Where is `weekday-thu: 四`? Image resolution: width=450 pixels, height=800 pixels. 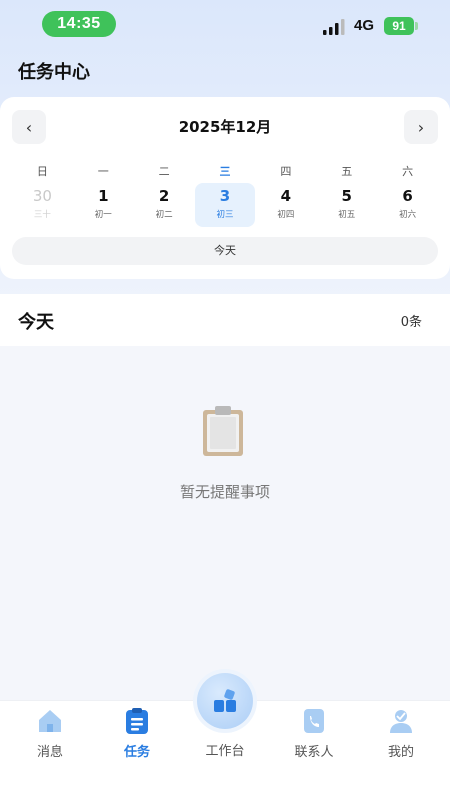
weekday-thu: 四 is located at coordinates (286, 171).